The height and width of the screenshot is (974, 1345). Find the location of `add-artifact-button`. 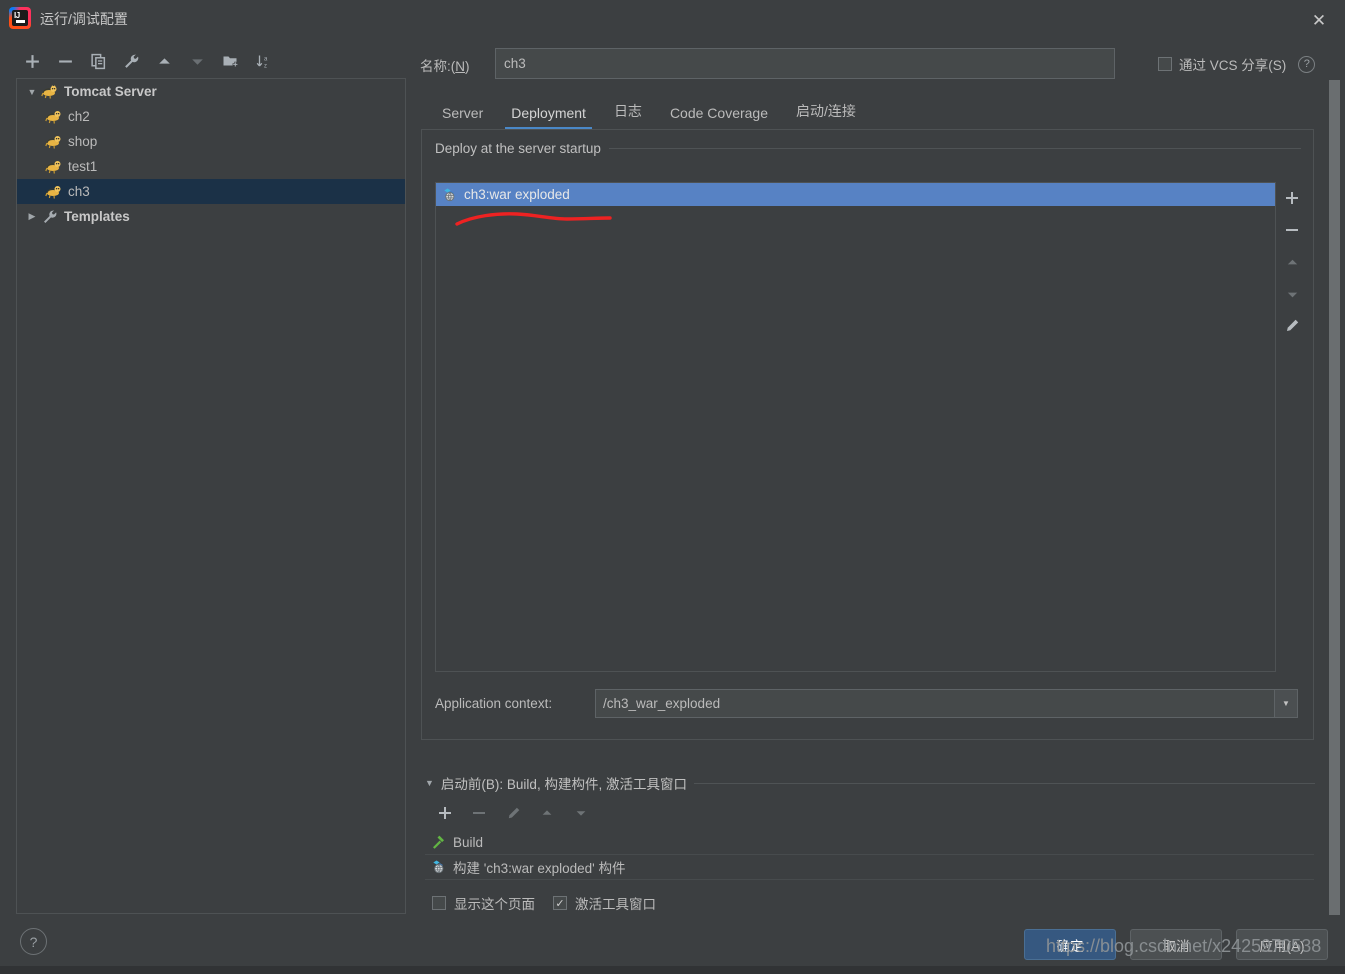

add-artifact-button is located at coordinates (1292, 198).